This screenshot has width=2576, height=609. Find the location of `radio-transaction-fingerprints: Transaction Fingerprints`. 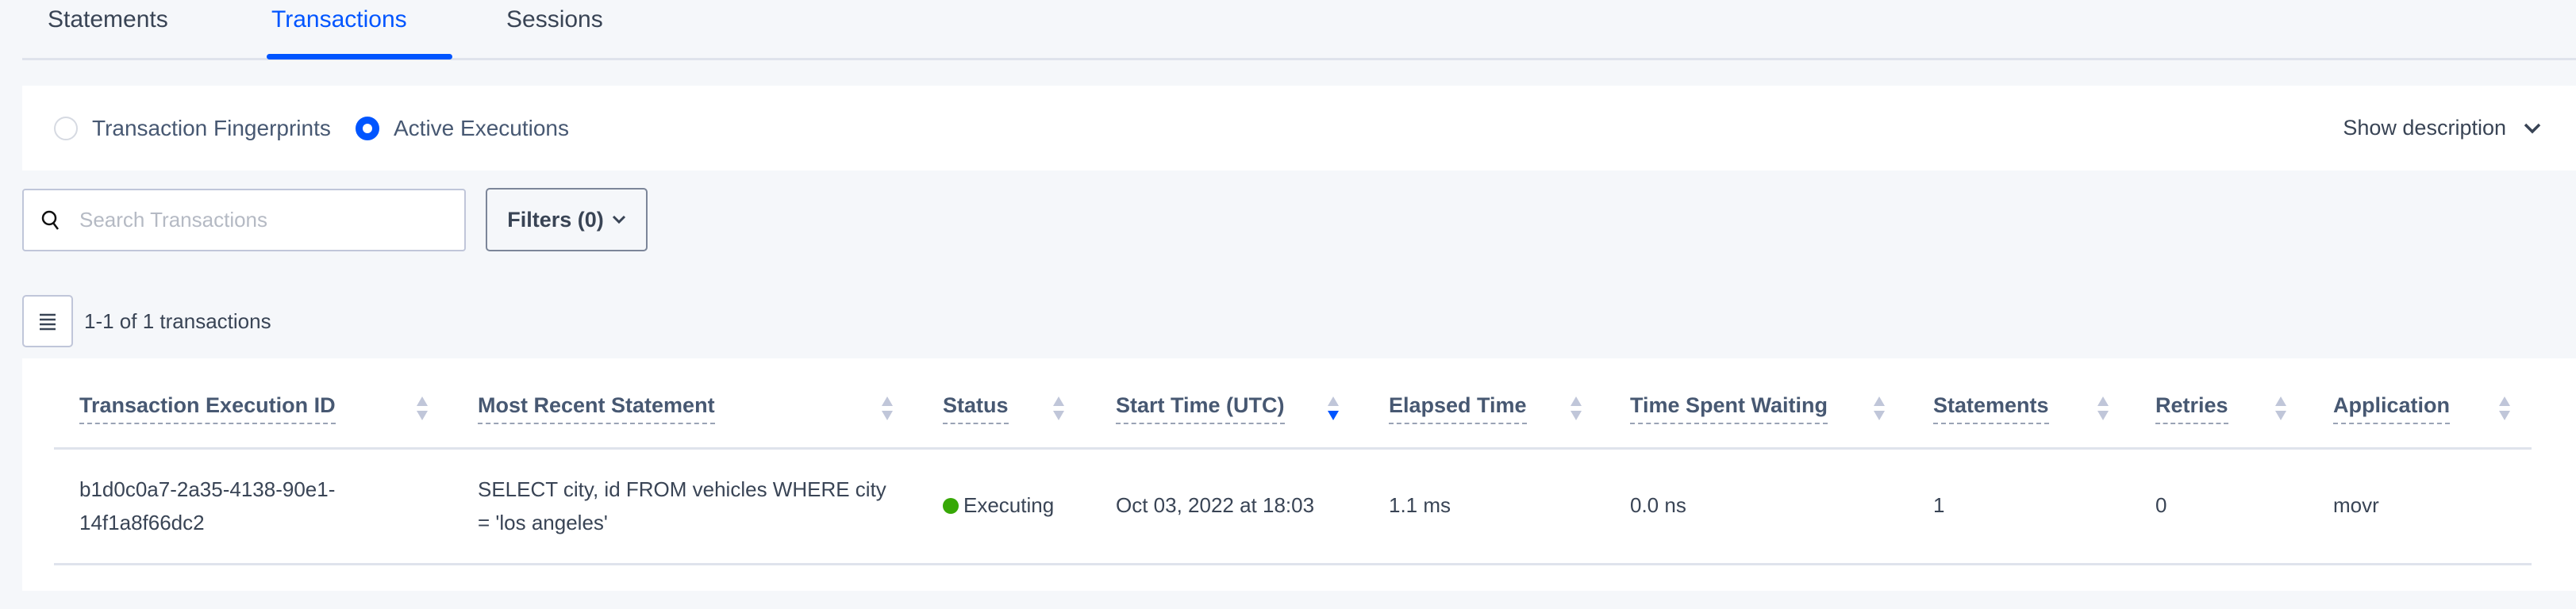

radio-transaction-fingerprints: Transaction Fingerprints is located at coordinates (192, 128).